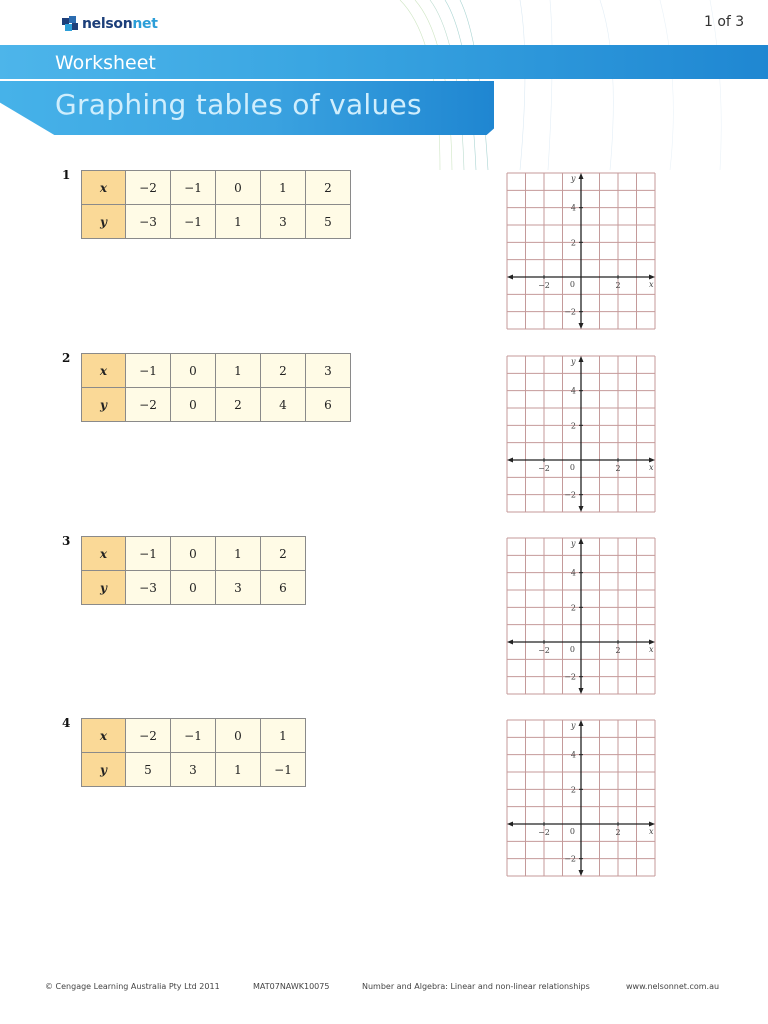 The height and width of the screenshot is (1024, 768). I want to click on logo-cube-icon, so click(70, 23).